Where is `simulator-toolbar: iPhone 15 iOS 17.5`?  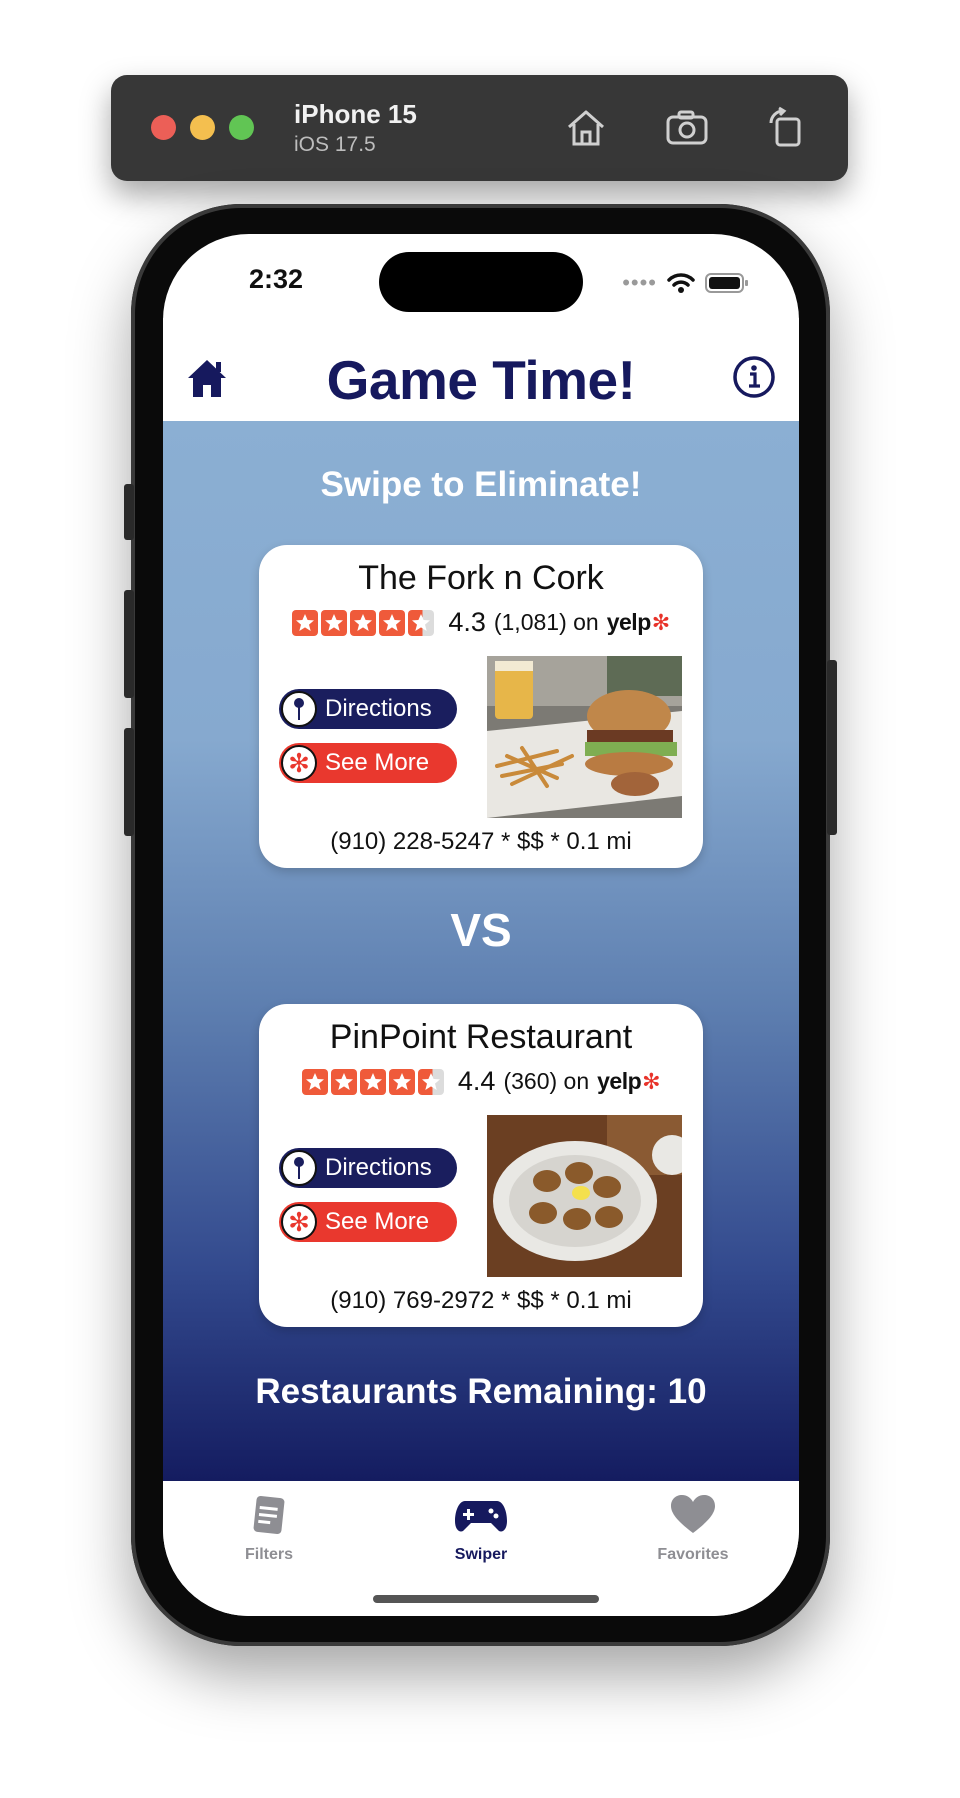
simulator-toolbar: iPhone 15 iOS 17.5 is located at coordinates (479, 128).